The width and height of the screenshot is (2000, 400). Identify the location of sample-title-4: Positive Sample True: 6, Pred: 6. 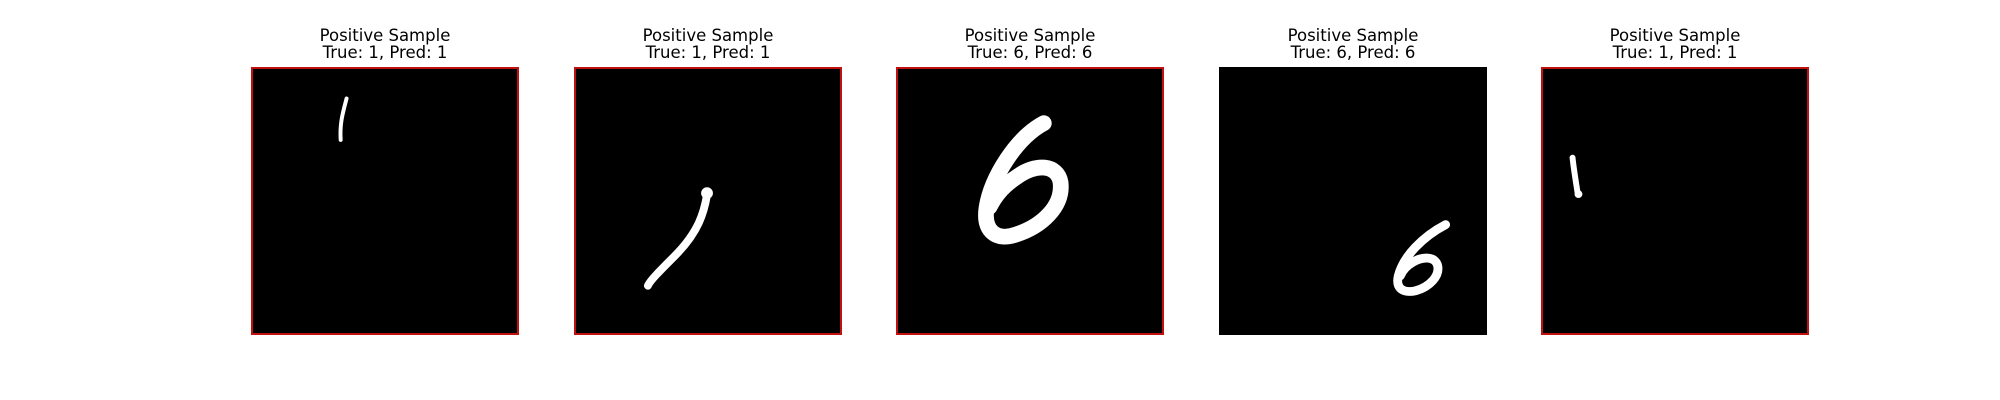
(1353, 47).